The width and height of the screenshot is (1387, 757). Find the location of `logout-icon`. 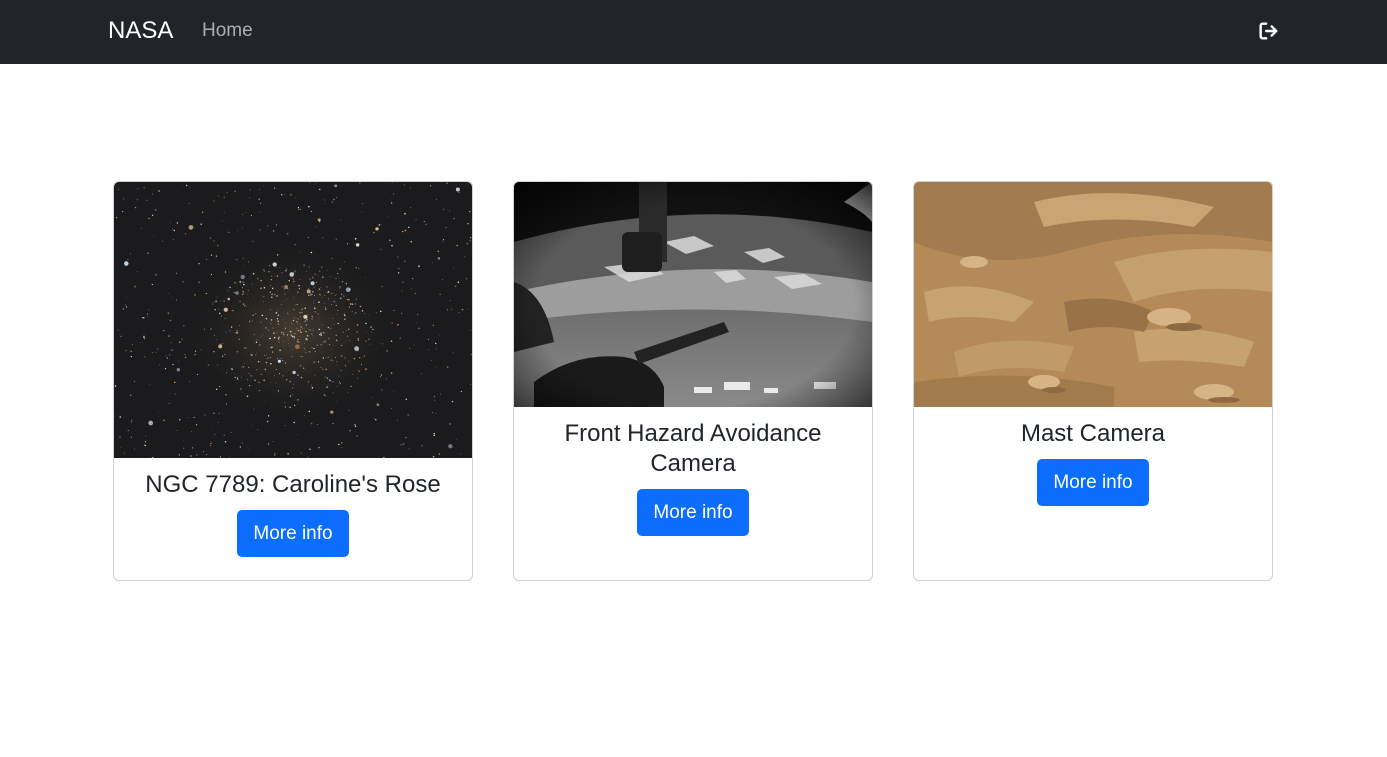

logout-icon is located at coordinates (1268, 31).